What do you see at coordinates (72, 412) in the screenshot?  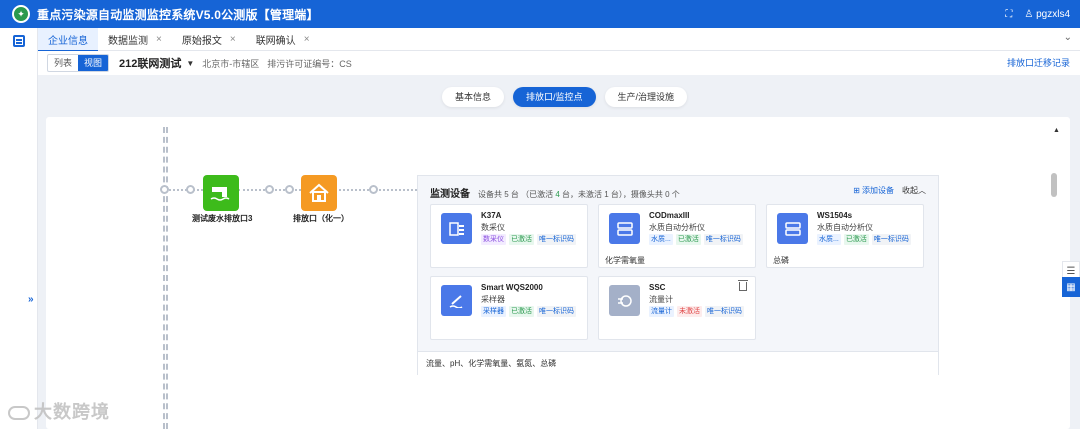 I see `watermark-text: 大数跨境` at bounding box center [72, 412].